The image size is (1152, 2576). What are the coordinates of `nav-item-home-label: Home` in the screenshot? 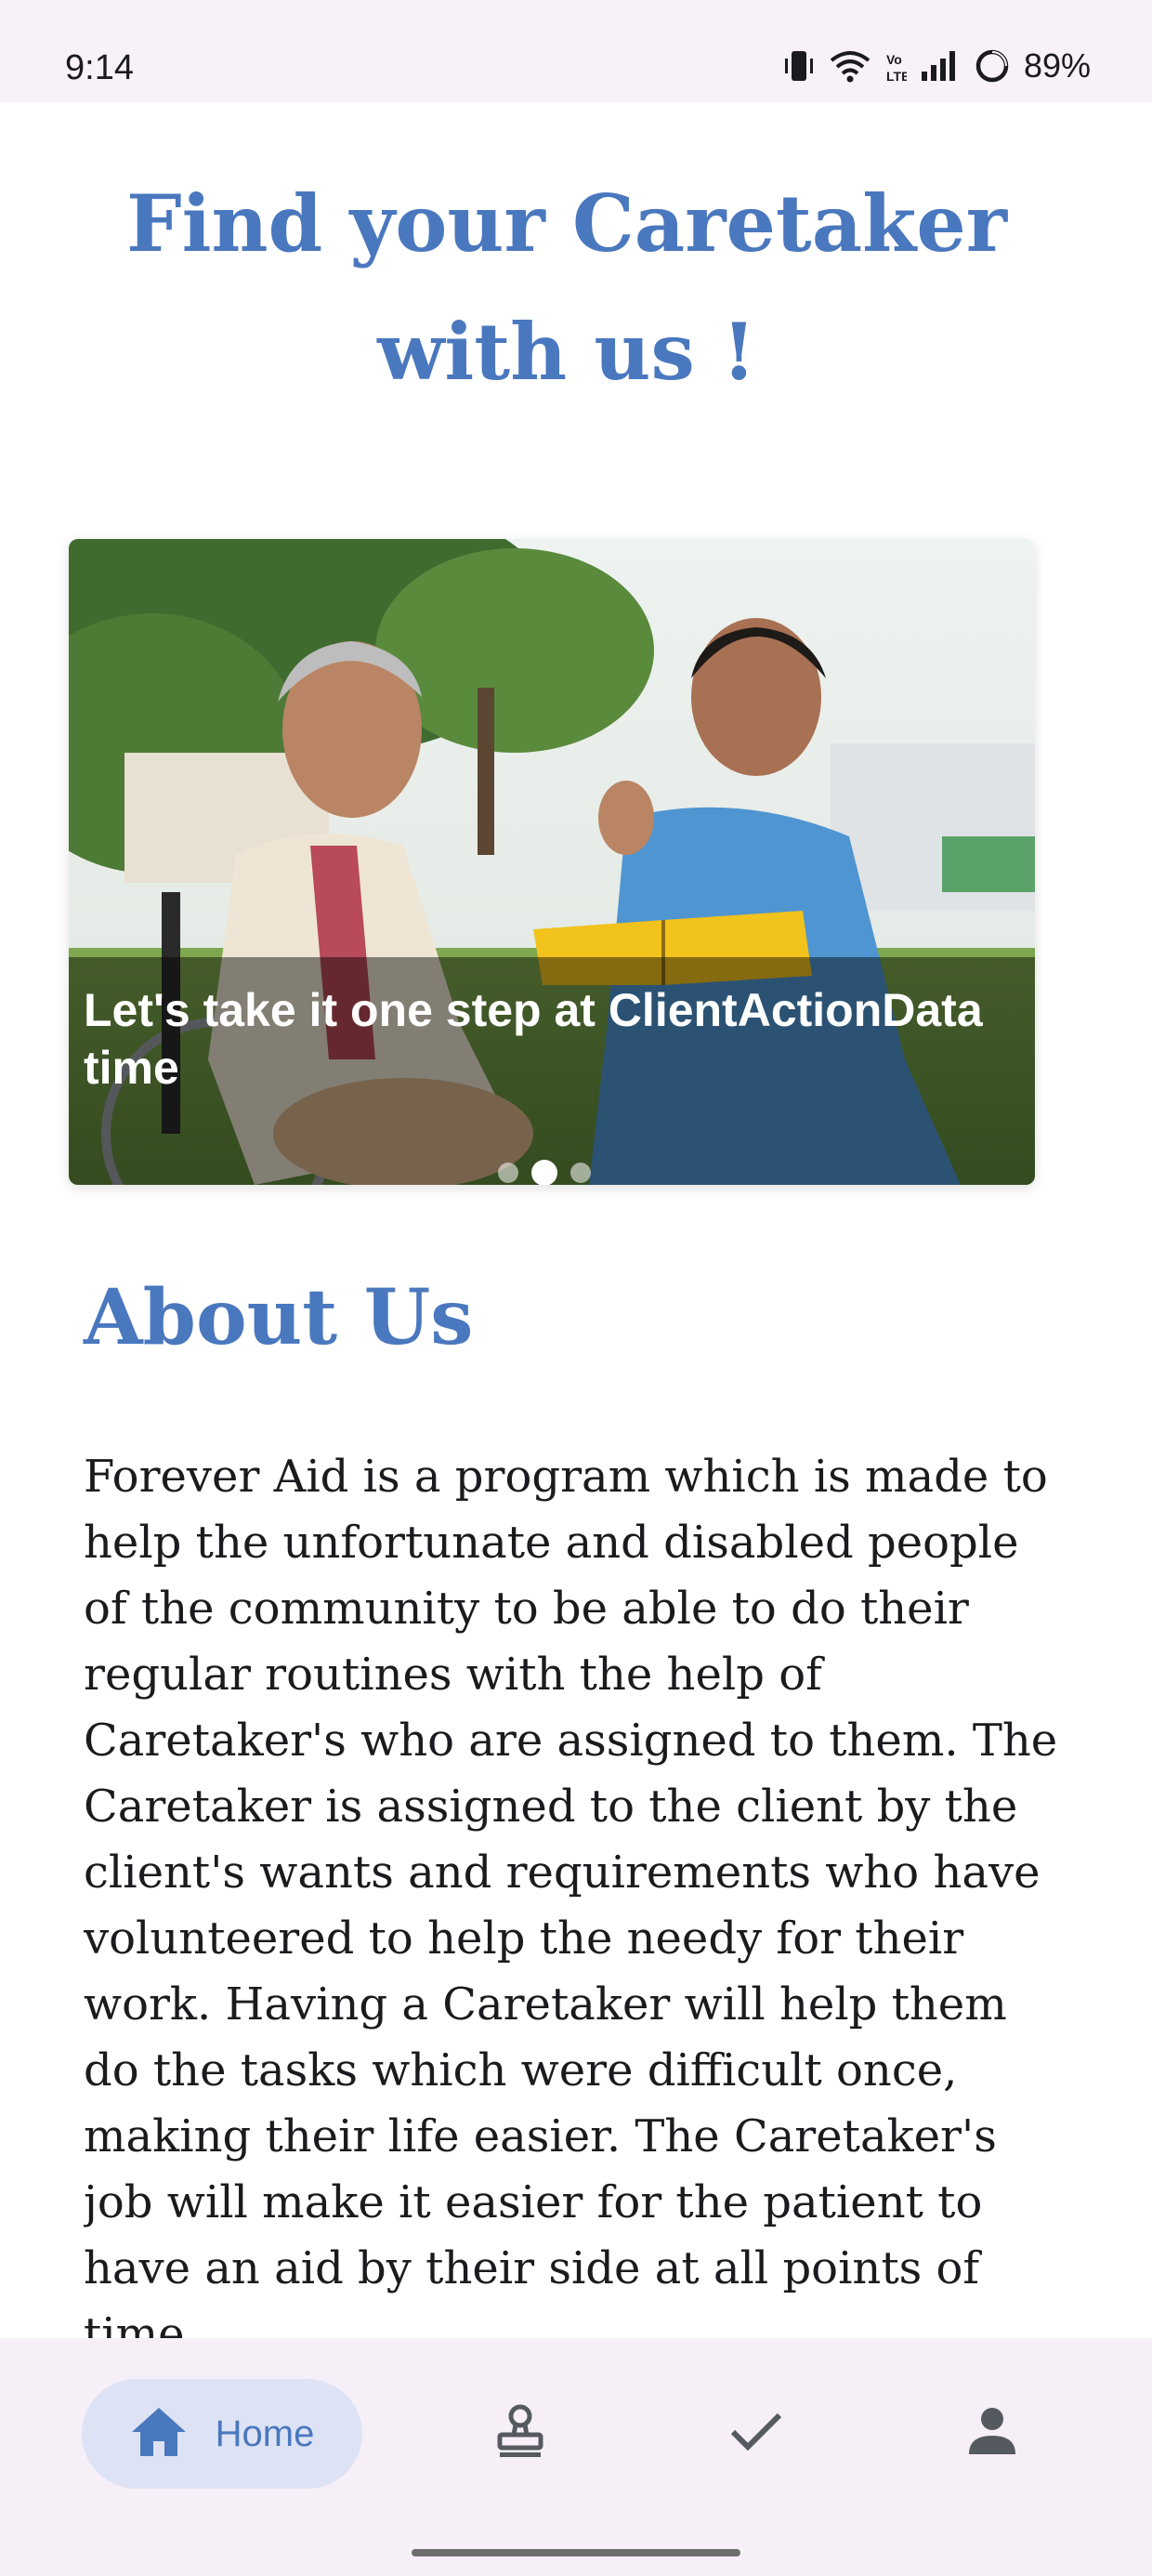 It's located at (265, 2433).